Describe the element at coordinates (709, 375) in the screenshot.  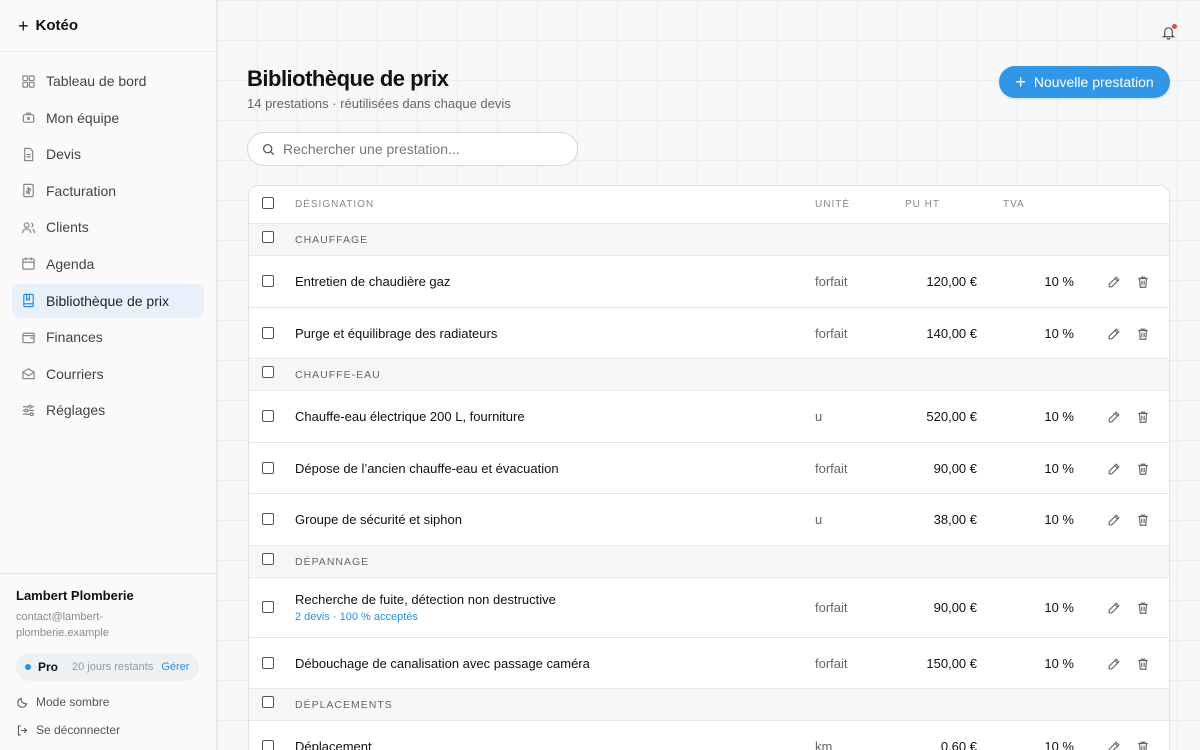
I see `category-row: CHAUFFE-EAU` at that location.